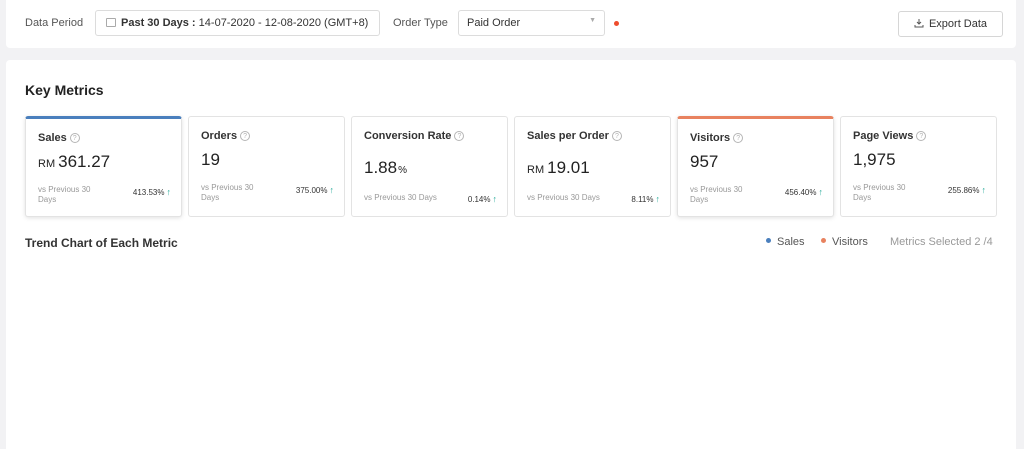 The width and height of the screenshot is (1024, 449). Describe the element at coordinates (941, 242) in the screenshot. I see `metrics-selected-count: Metrics Selected 2 /4` at that location.